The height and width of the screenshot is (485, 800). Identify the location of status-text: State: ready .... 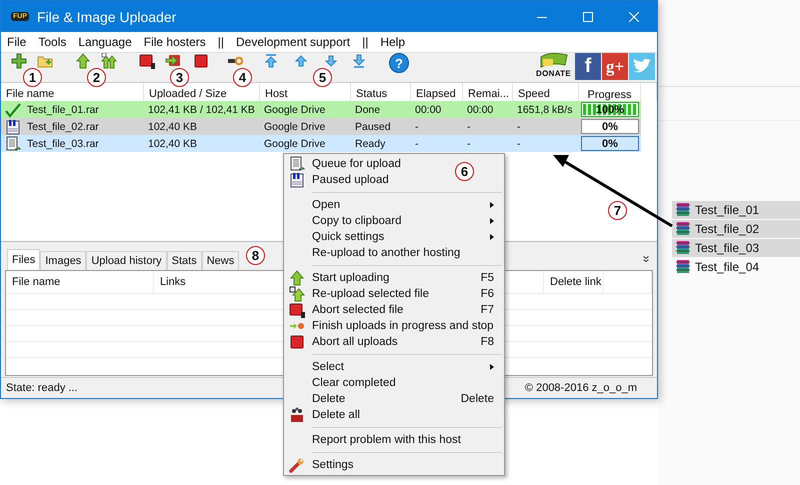
(42, 388).